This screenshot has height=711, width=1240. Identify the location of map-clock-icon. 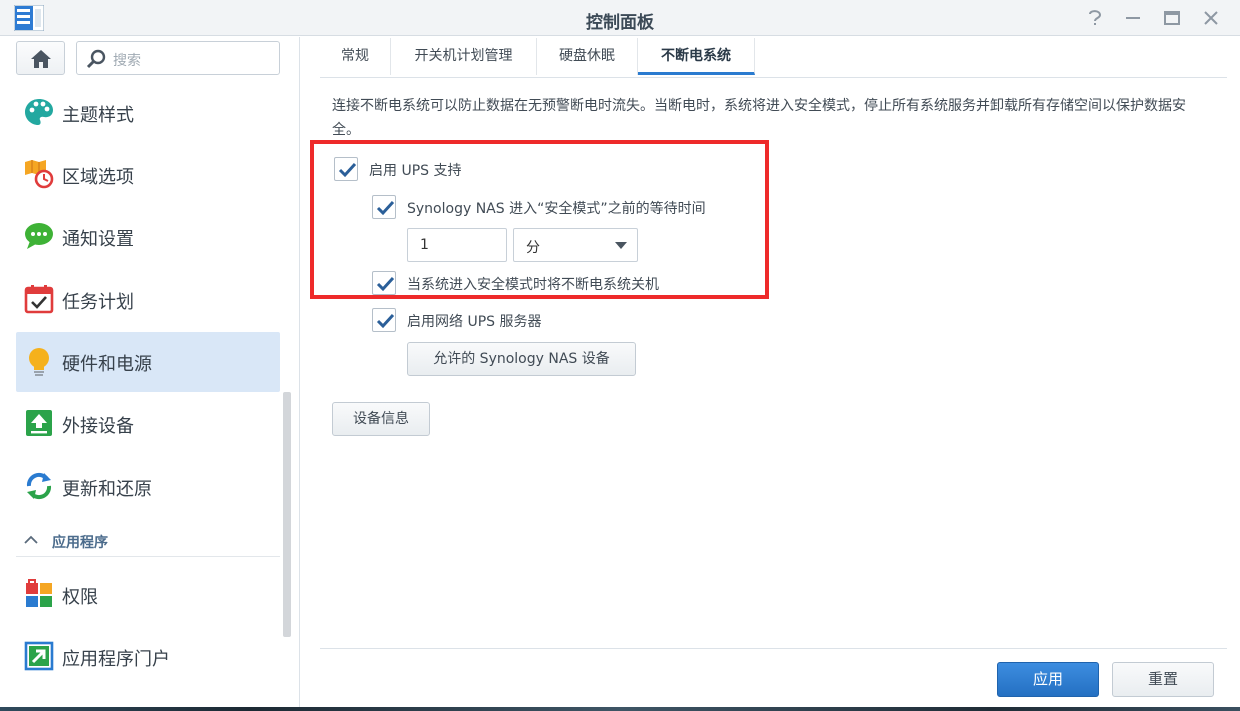
(39, 174).